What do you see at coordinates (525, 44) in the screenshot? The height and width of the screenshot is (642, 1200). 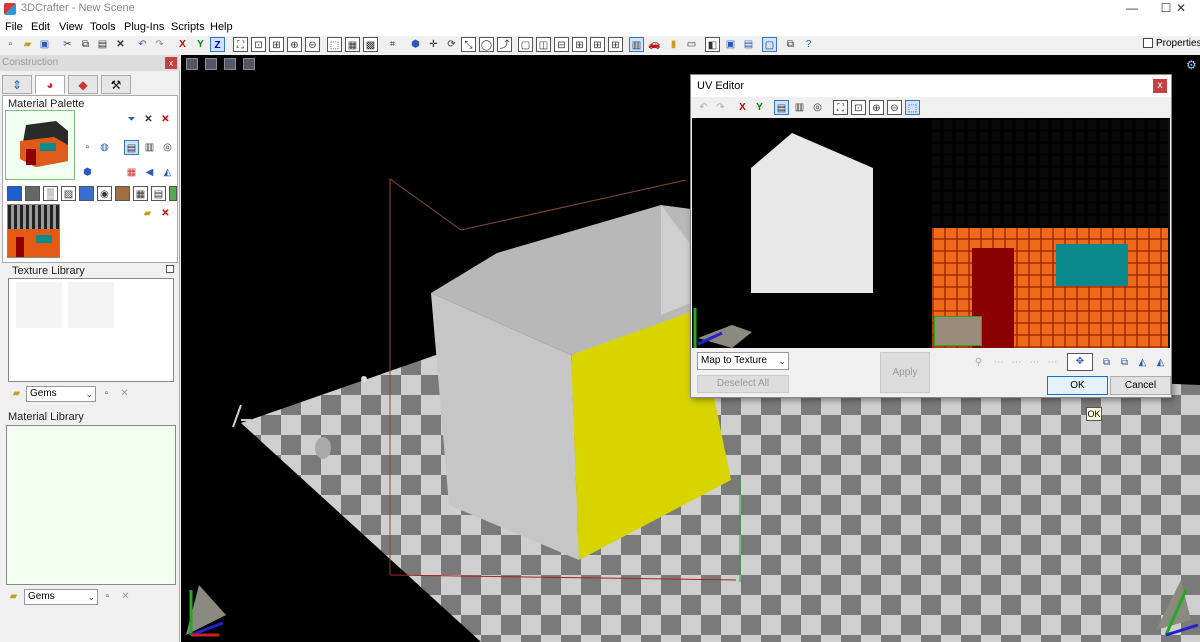 I see `view-single-icon: ▢` at bounding box center [525, 44].